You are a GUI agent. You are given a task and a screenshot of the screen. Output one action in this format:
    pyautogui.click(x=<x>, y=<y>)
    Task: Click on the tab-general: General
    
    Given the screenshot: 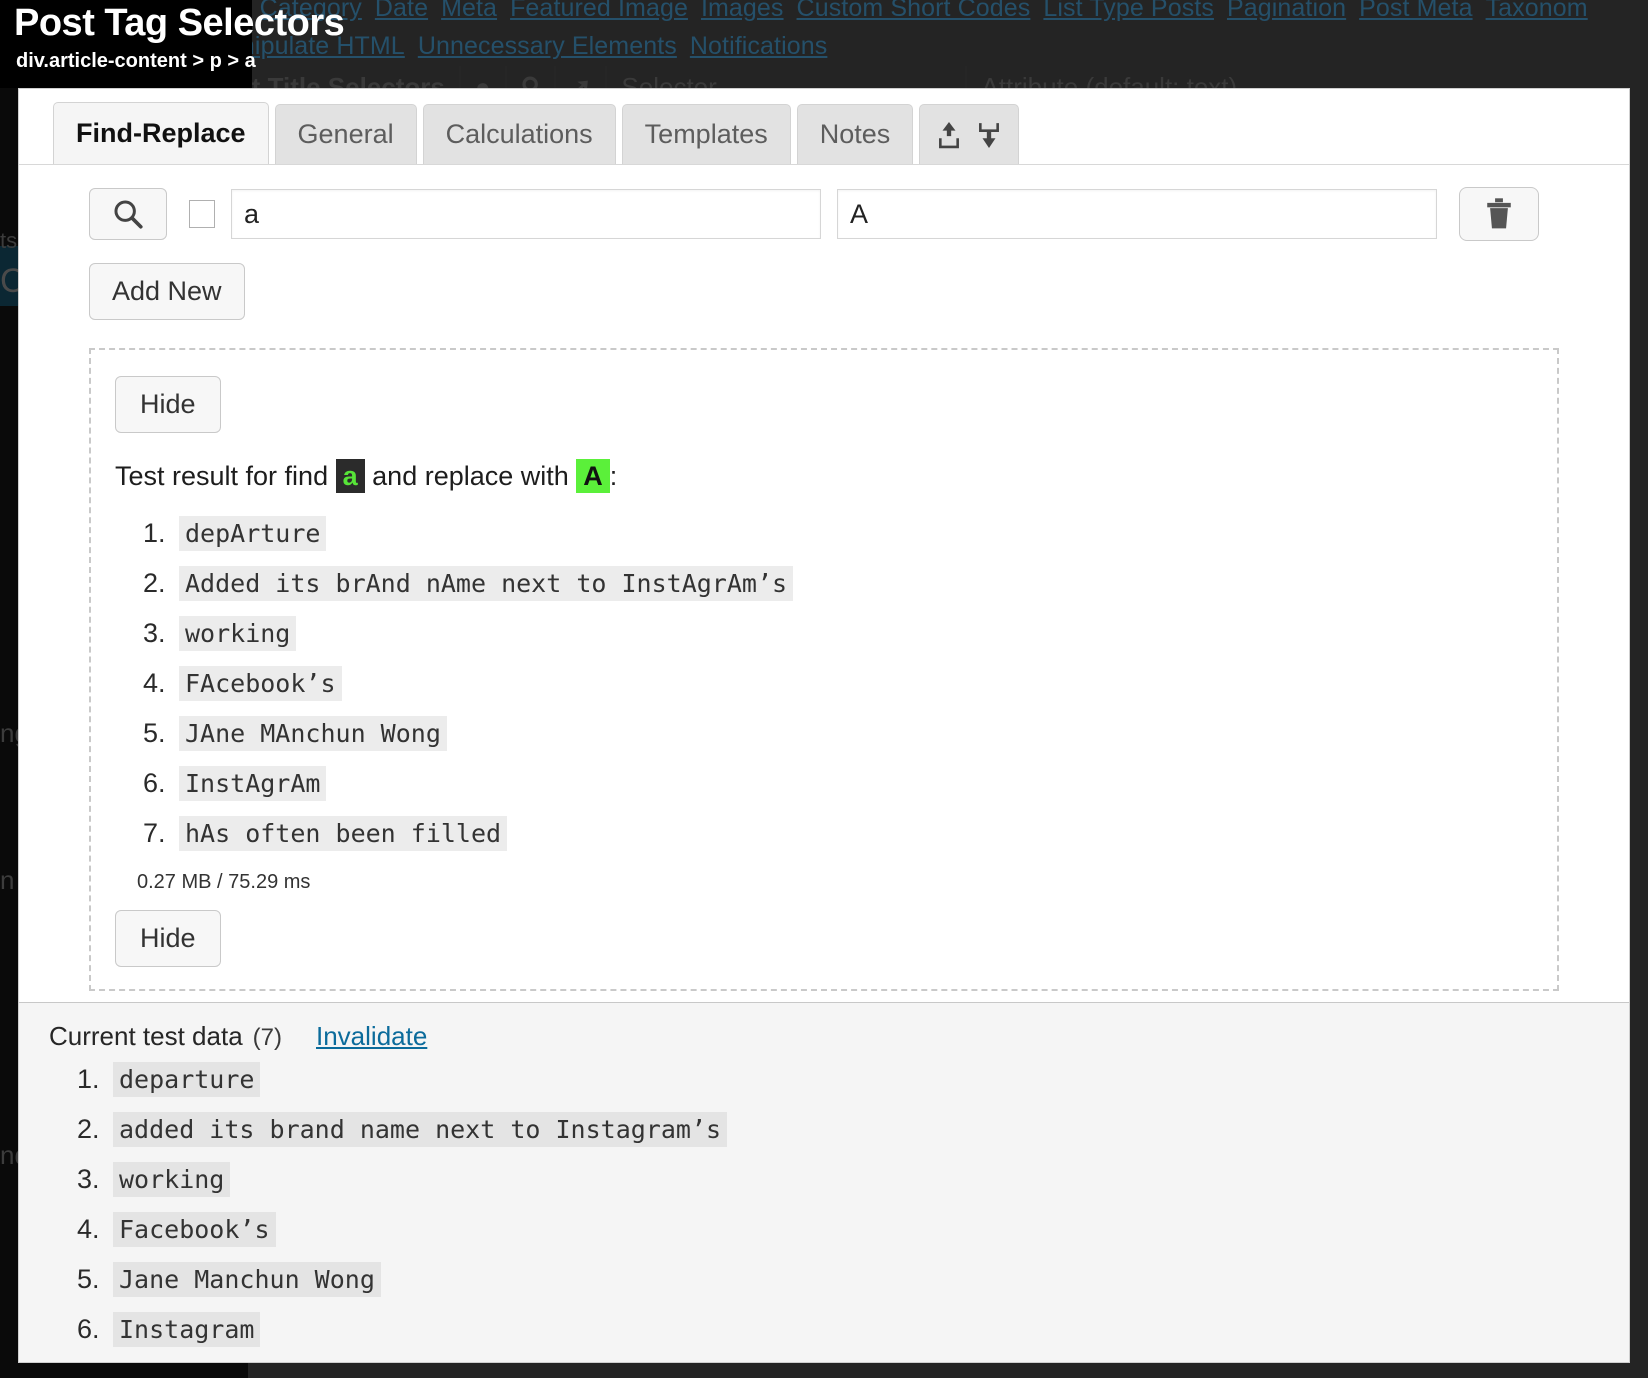 What is the action you would take?
    pyautogui.click(x=345, y=134)
    